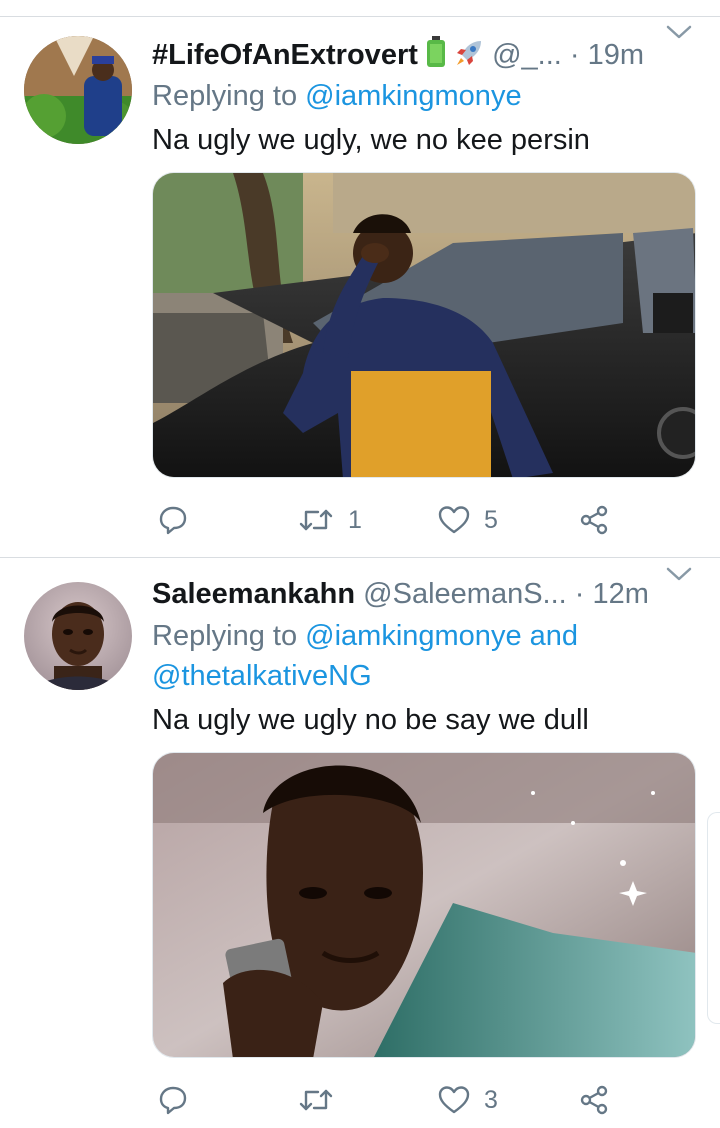 The height and width of the screenshot is (1128, 720). What do you see at coordinates (424, 56) in the screenshot?
I see `tweet-header: #LifeOfAnExtrovert @_... · 19m` at bounding box center [424, 56].